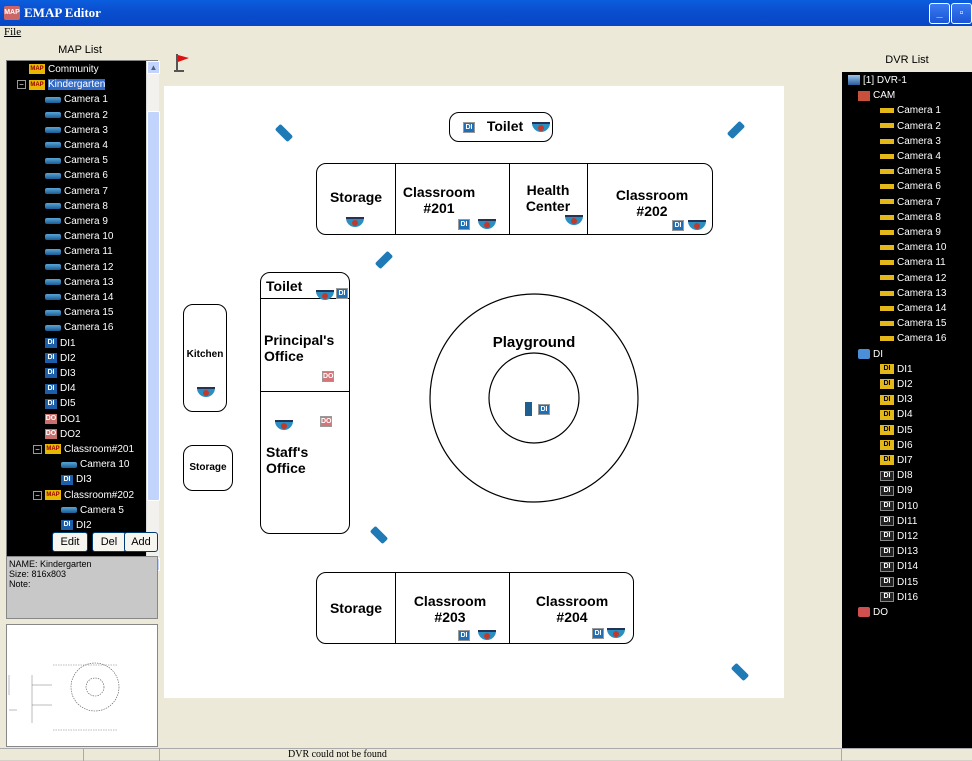 The image size is (972, 761). What do you see at coordinates (79, 282) in the screenshot?
I see `map-tree-item: Camera 13` at bounding box center [79, 282].